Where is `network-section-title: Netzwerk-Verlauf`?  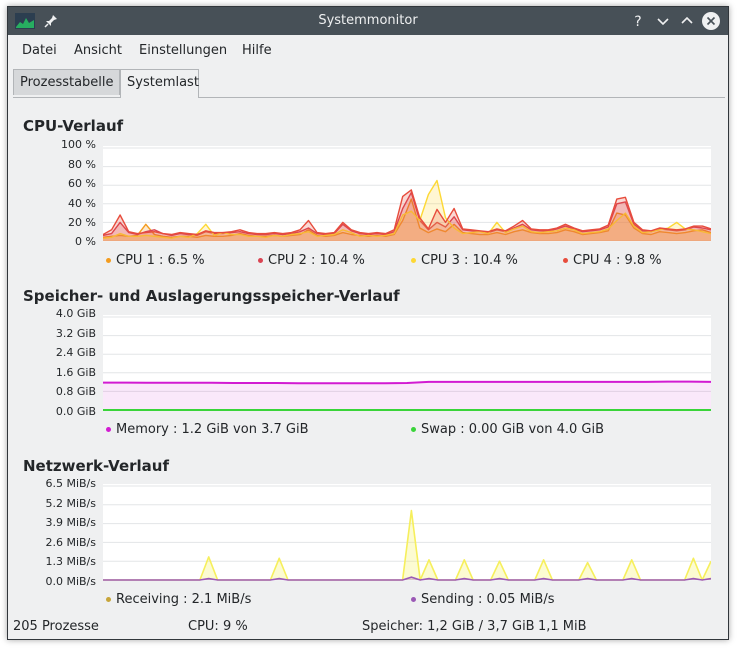 network-section-title: Netzwerk-Verlauf is located at coordinates (96, 466).